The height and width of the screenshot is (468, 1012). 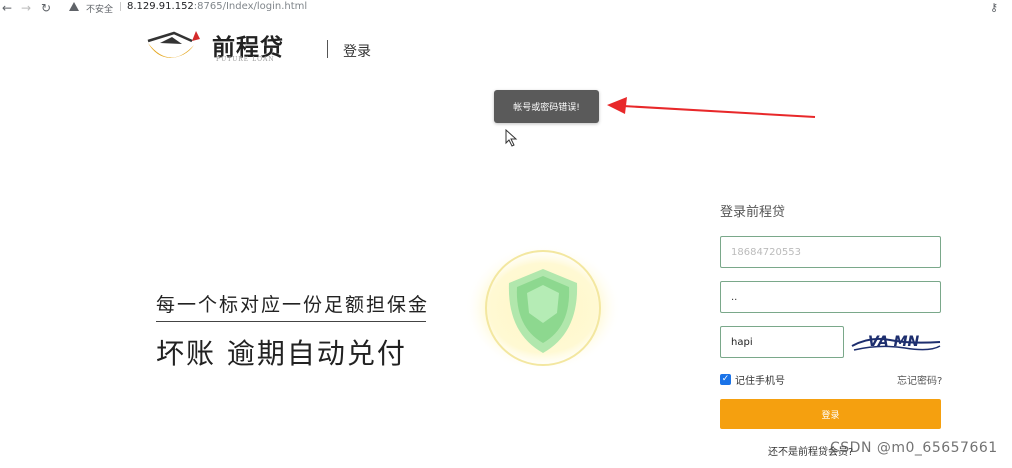 What do you see at coordinates (174, 45) in the screenshot?
I see `logo-icon` at bounding box center [174, 45].